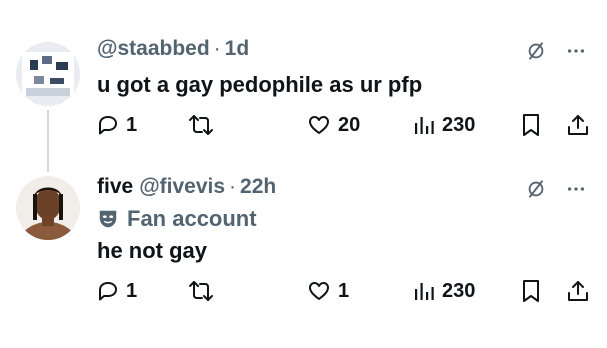  I want to click on fan-account-text: Fan account, so click(192, 218).